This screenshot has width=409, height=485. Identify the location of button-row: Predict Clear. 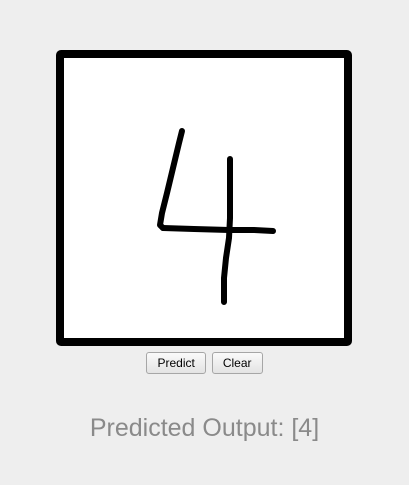
(204, 363).